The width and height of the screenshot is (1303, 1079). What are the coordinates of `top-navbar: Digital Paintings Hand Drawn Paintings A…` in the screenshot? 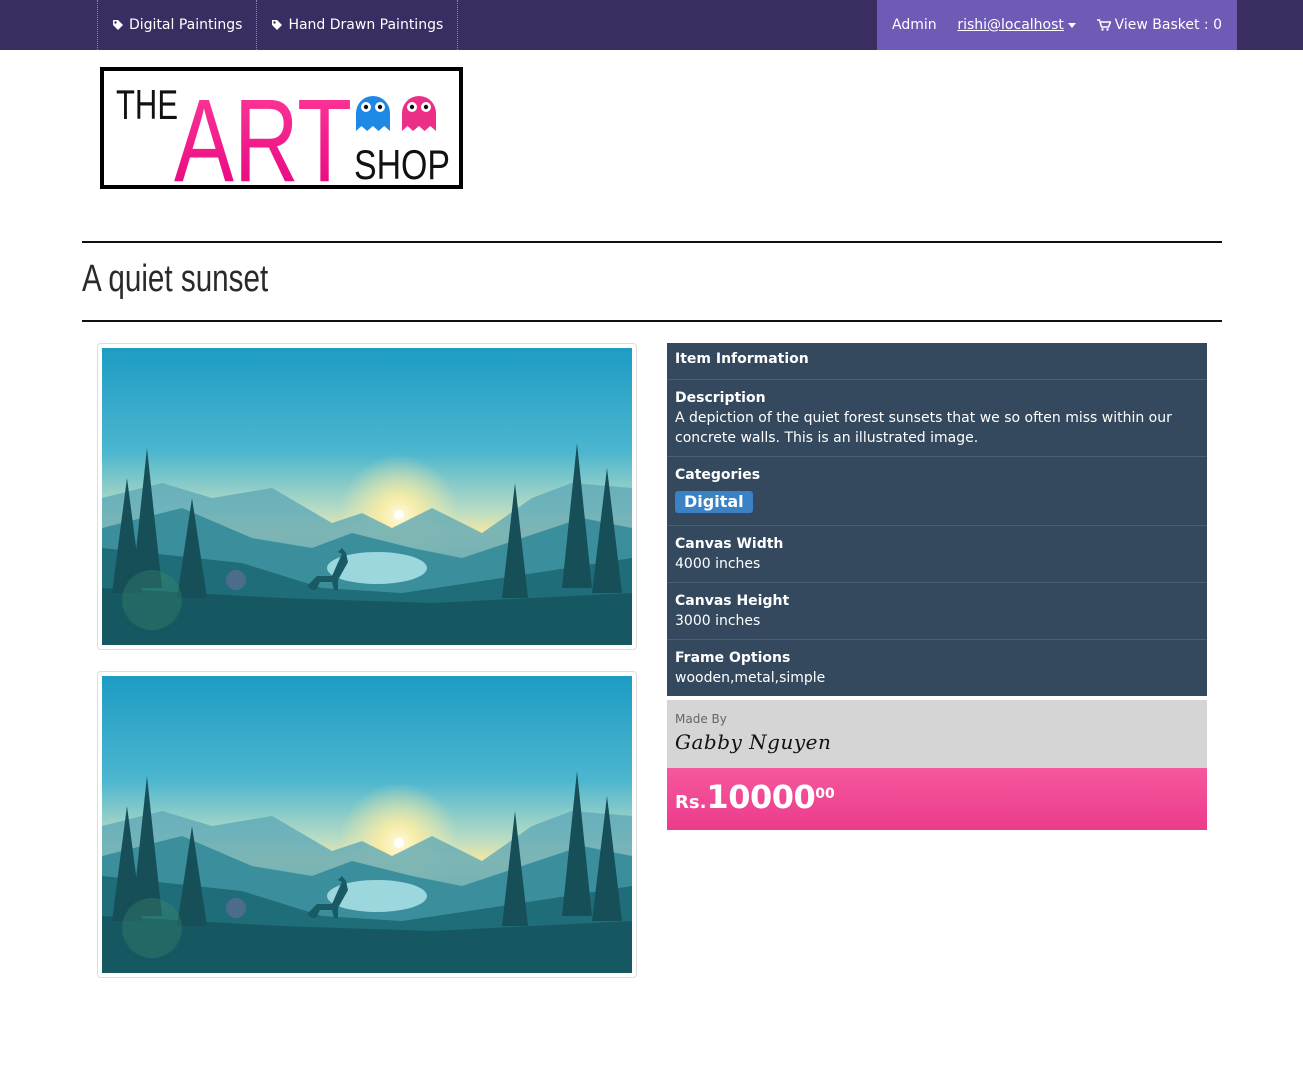 It's located at (651, 25).